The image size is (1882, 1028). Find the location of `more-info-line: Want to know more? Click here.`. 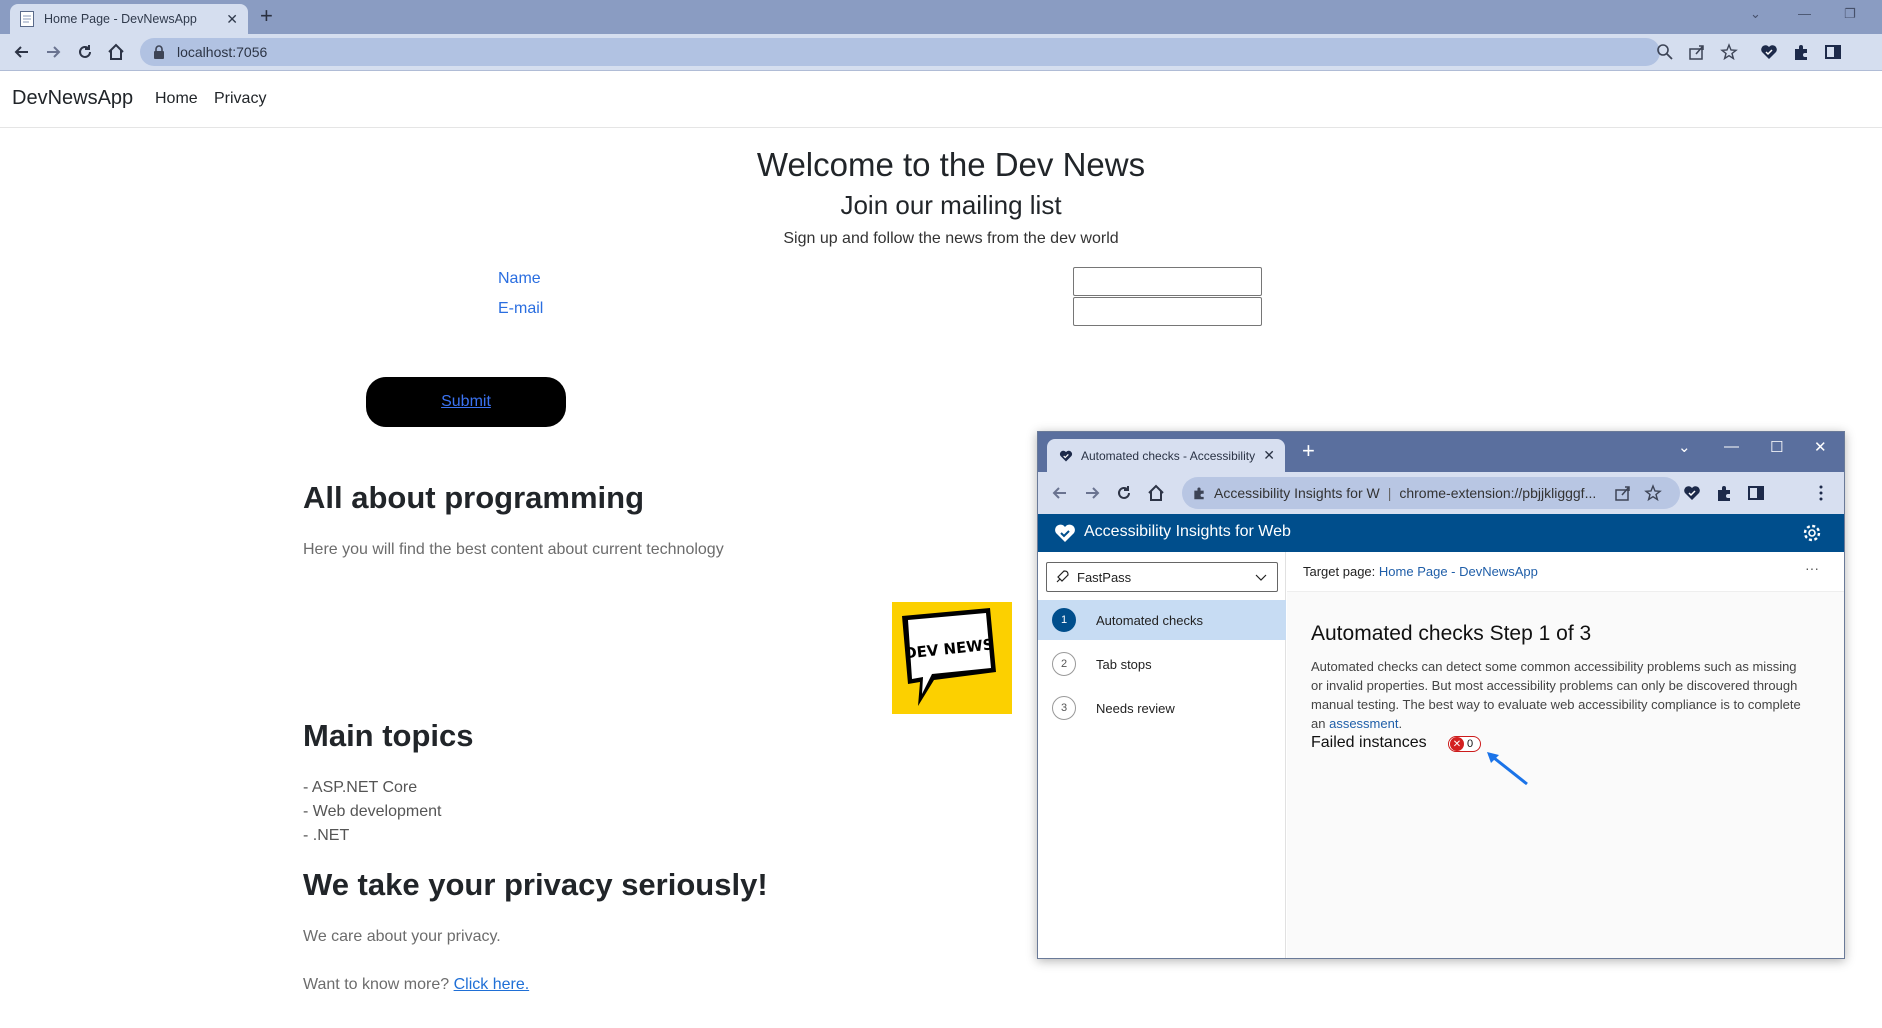

more-info-line: Want to know more? Click here. is located at coordinates (416, 985).